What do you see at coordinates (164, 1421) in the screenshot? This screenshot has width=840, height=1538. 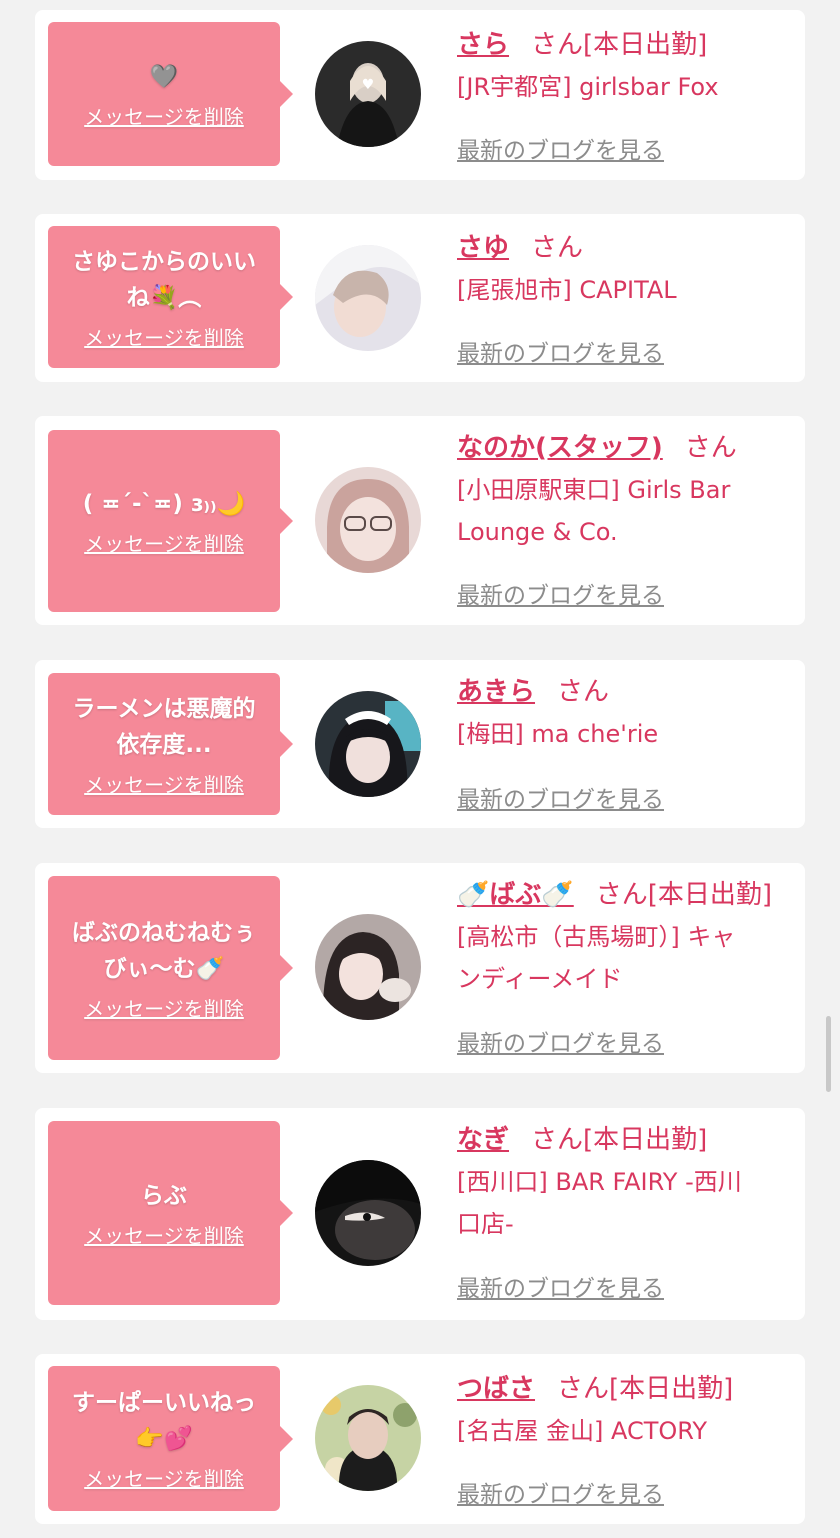 I see `message-text: すーぱーいいねっ 👉💕` at bounding box center [164, 1421].